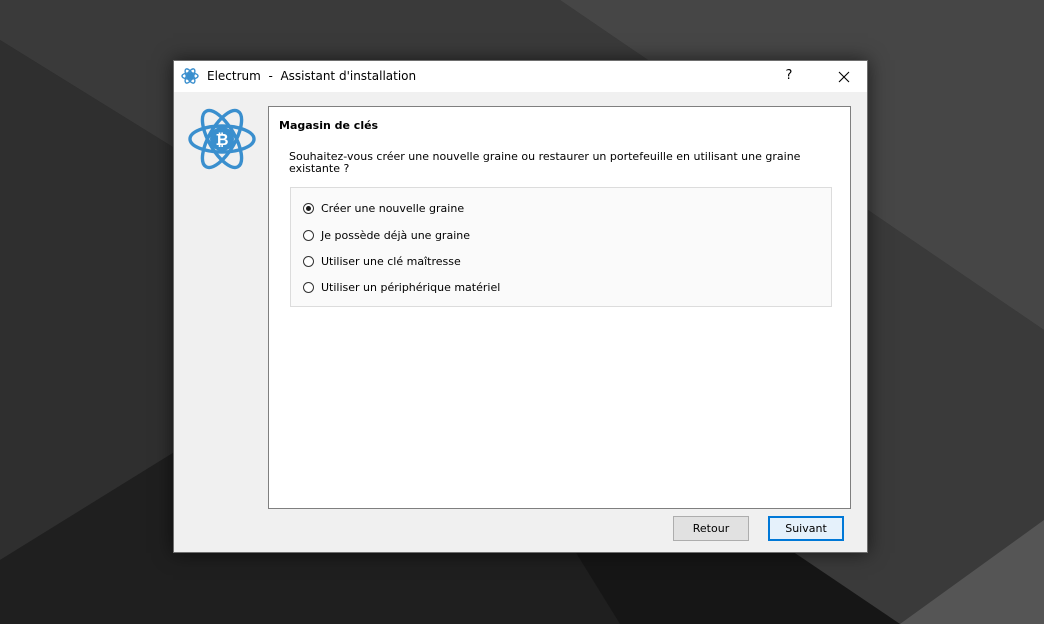  I want to click on option-label: Utiliser un périphérique matériel, so click(411, 287).